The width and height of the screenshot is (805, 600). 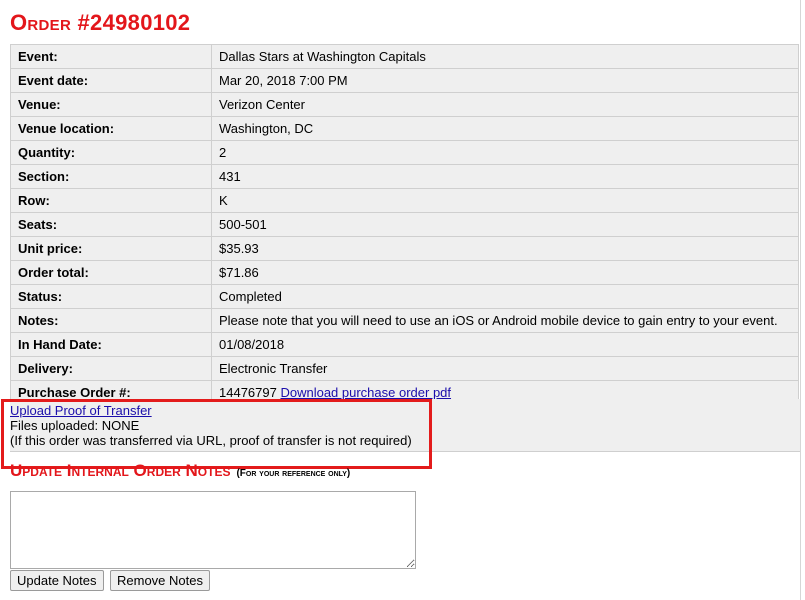 What do you see at coordinates (111, 152) in the screenshot?
I see `detail-label: Quantity:` at bounding box center [111, 152].